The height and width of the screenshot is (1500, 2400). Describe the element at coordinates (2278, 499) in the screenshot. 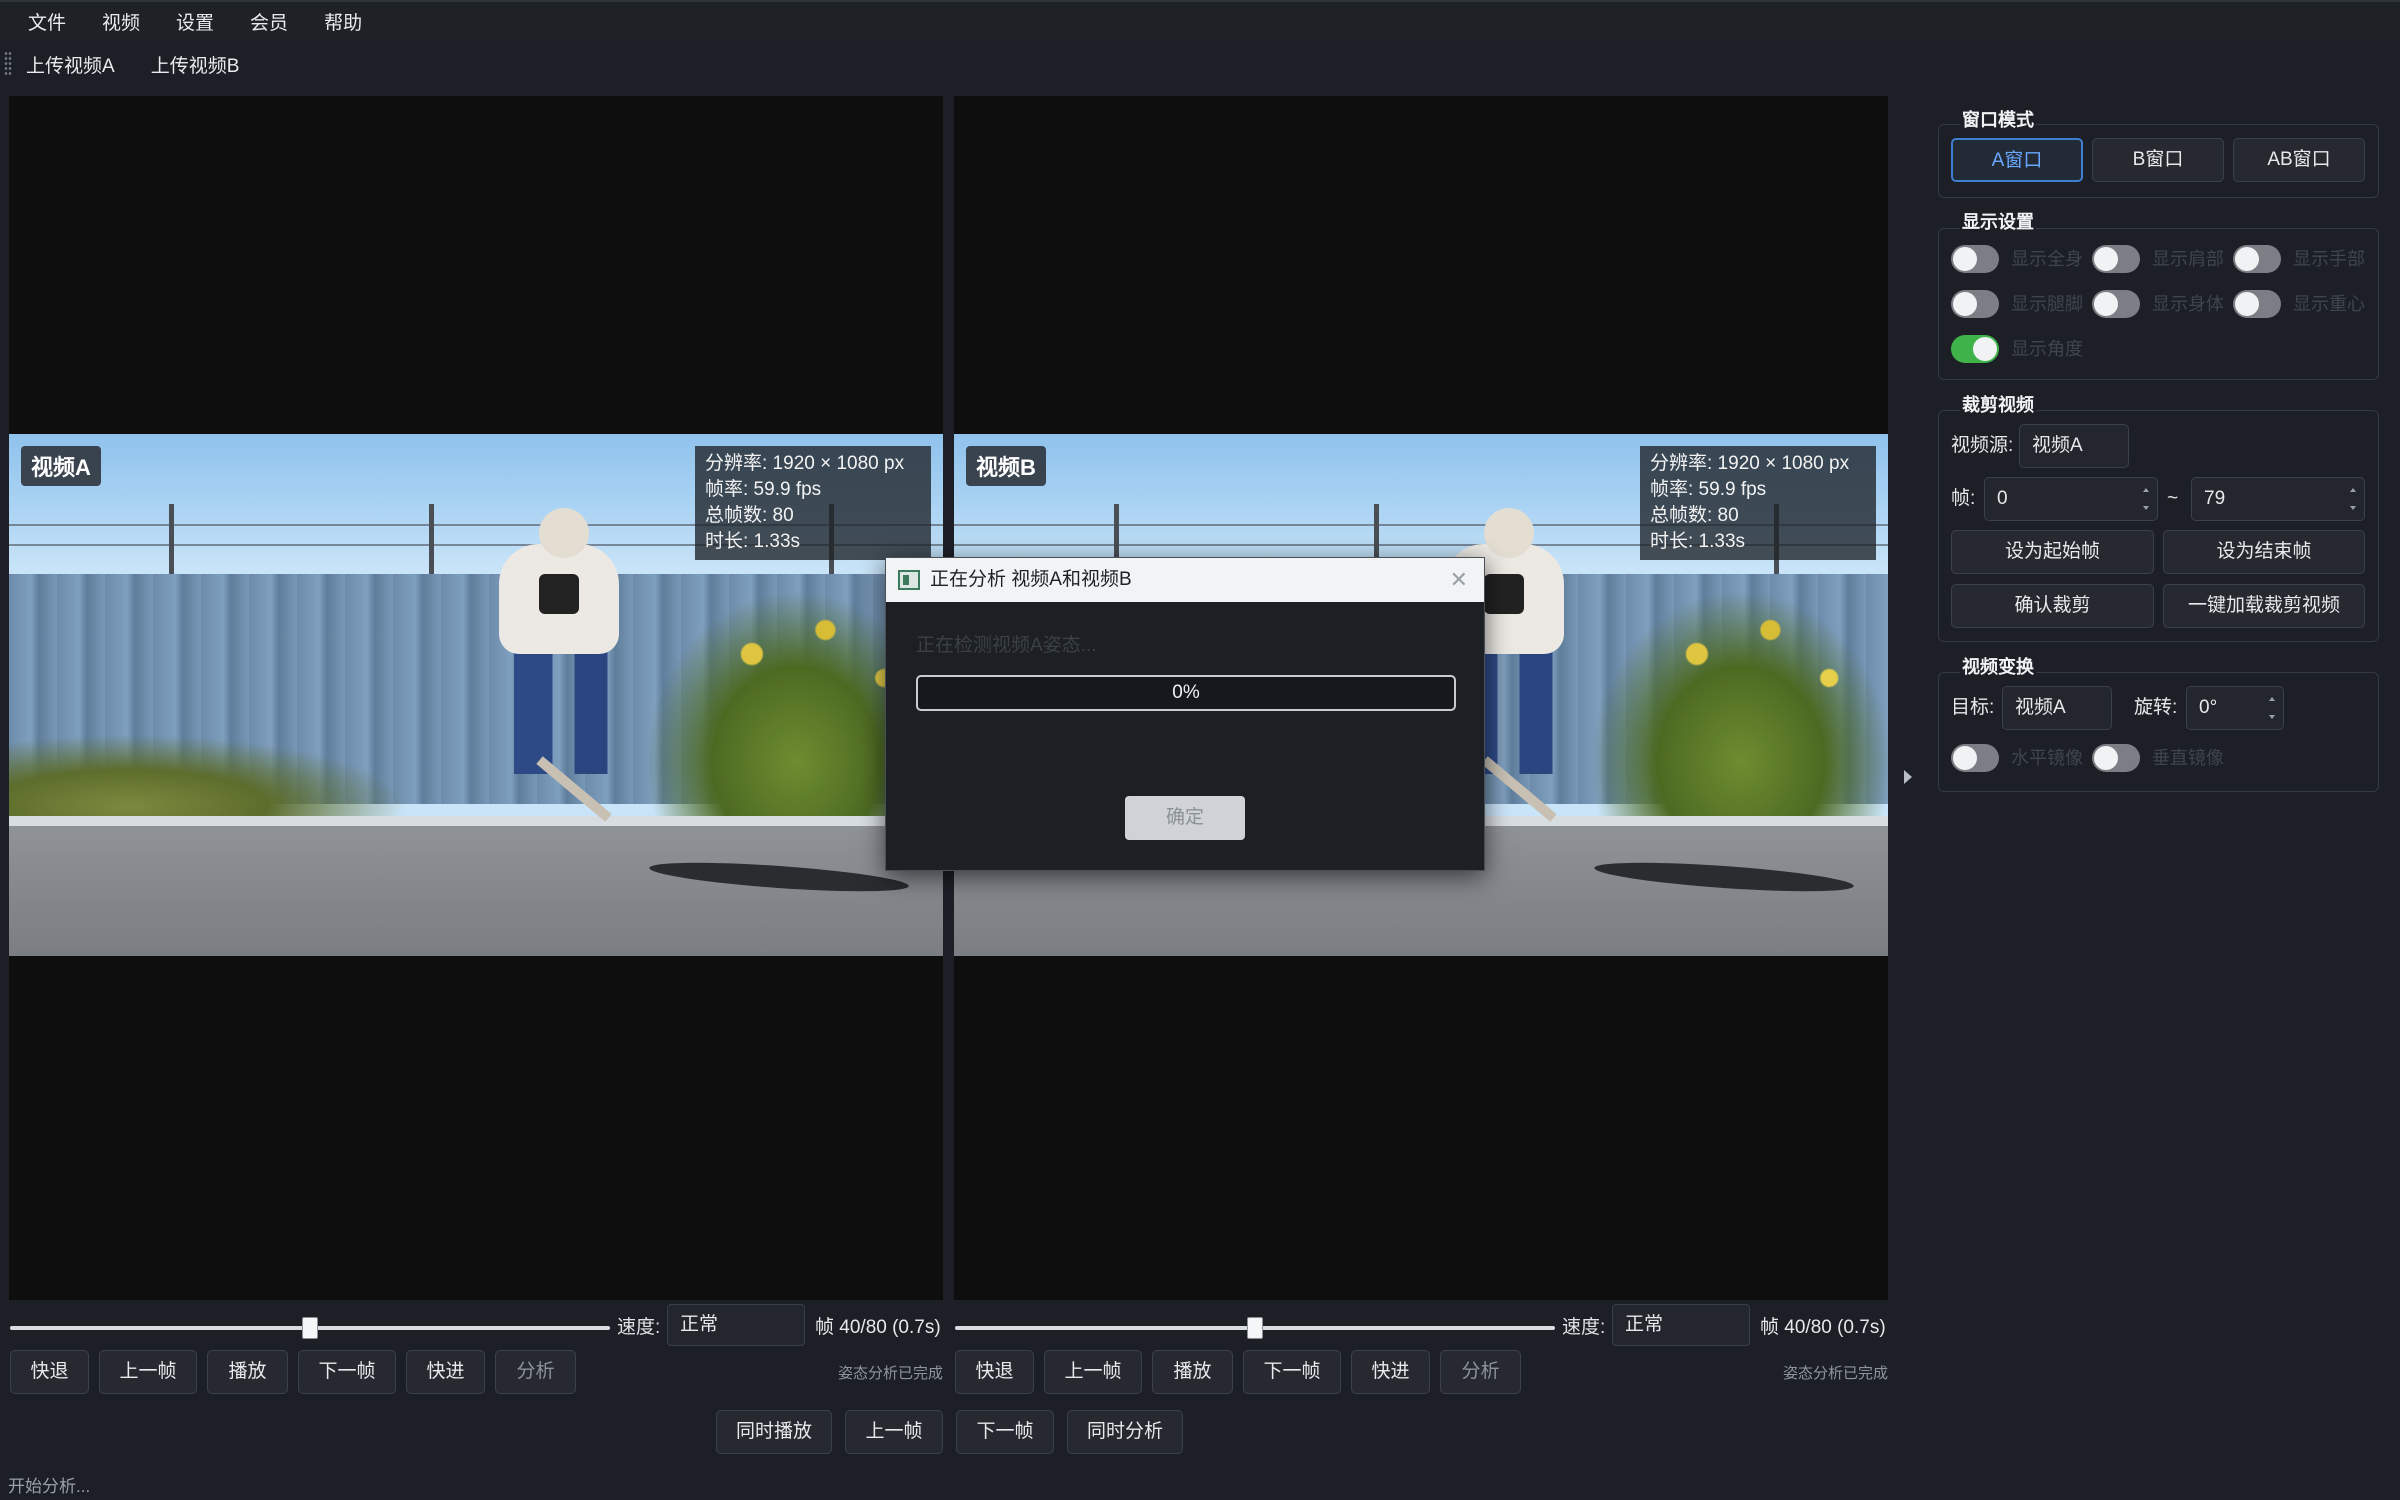

I see `crop-end-frame-input: 79` at that location.